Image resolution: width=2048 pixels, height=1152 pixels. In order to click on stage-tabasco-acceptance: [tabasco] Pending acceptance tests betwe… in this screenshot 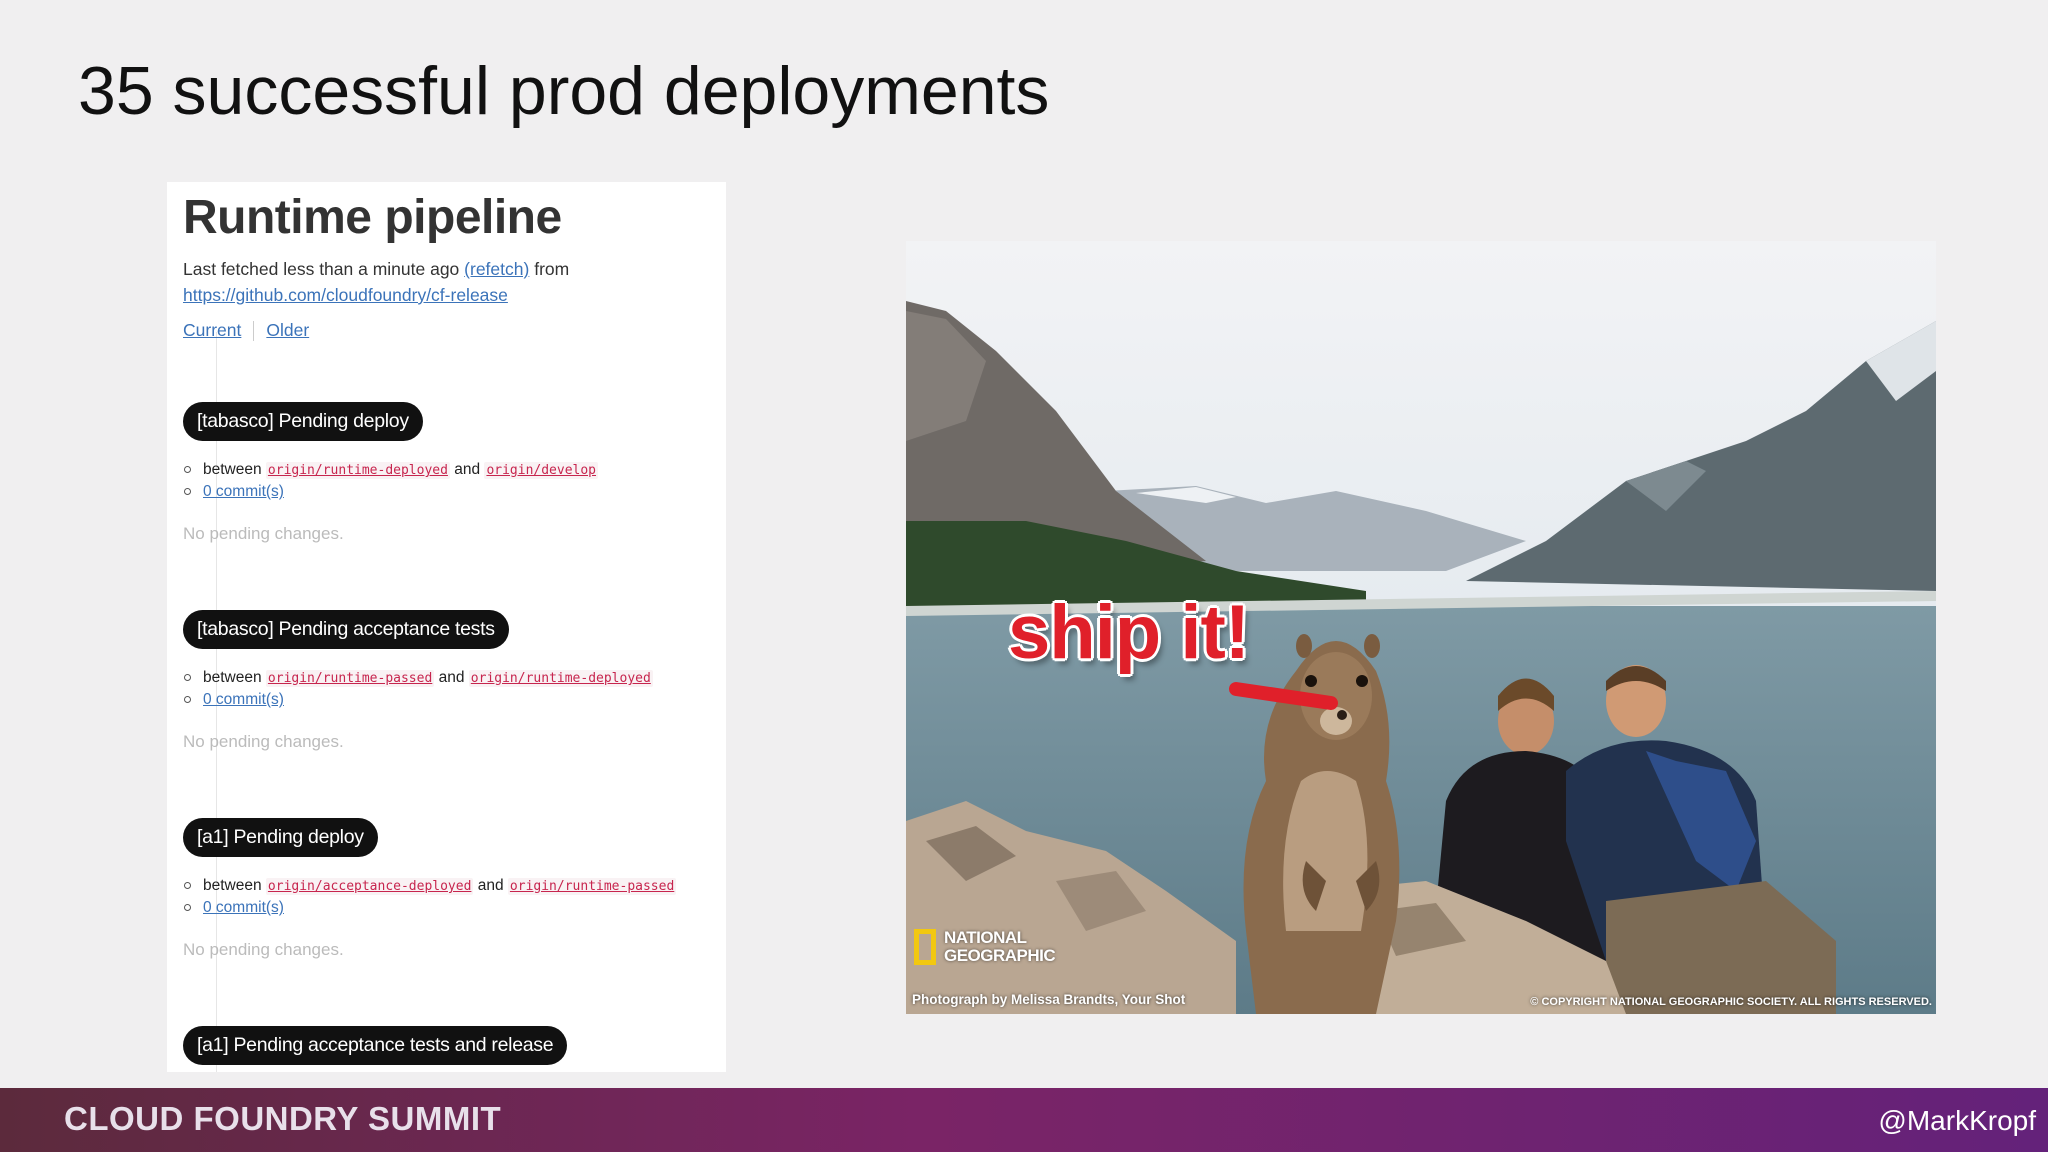, I will do `click(453, 681)`.